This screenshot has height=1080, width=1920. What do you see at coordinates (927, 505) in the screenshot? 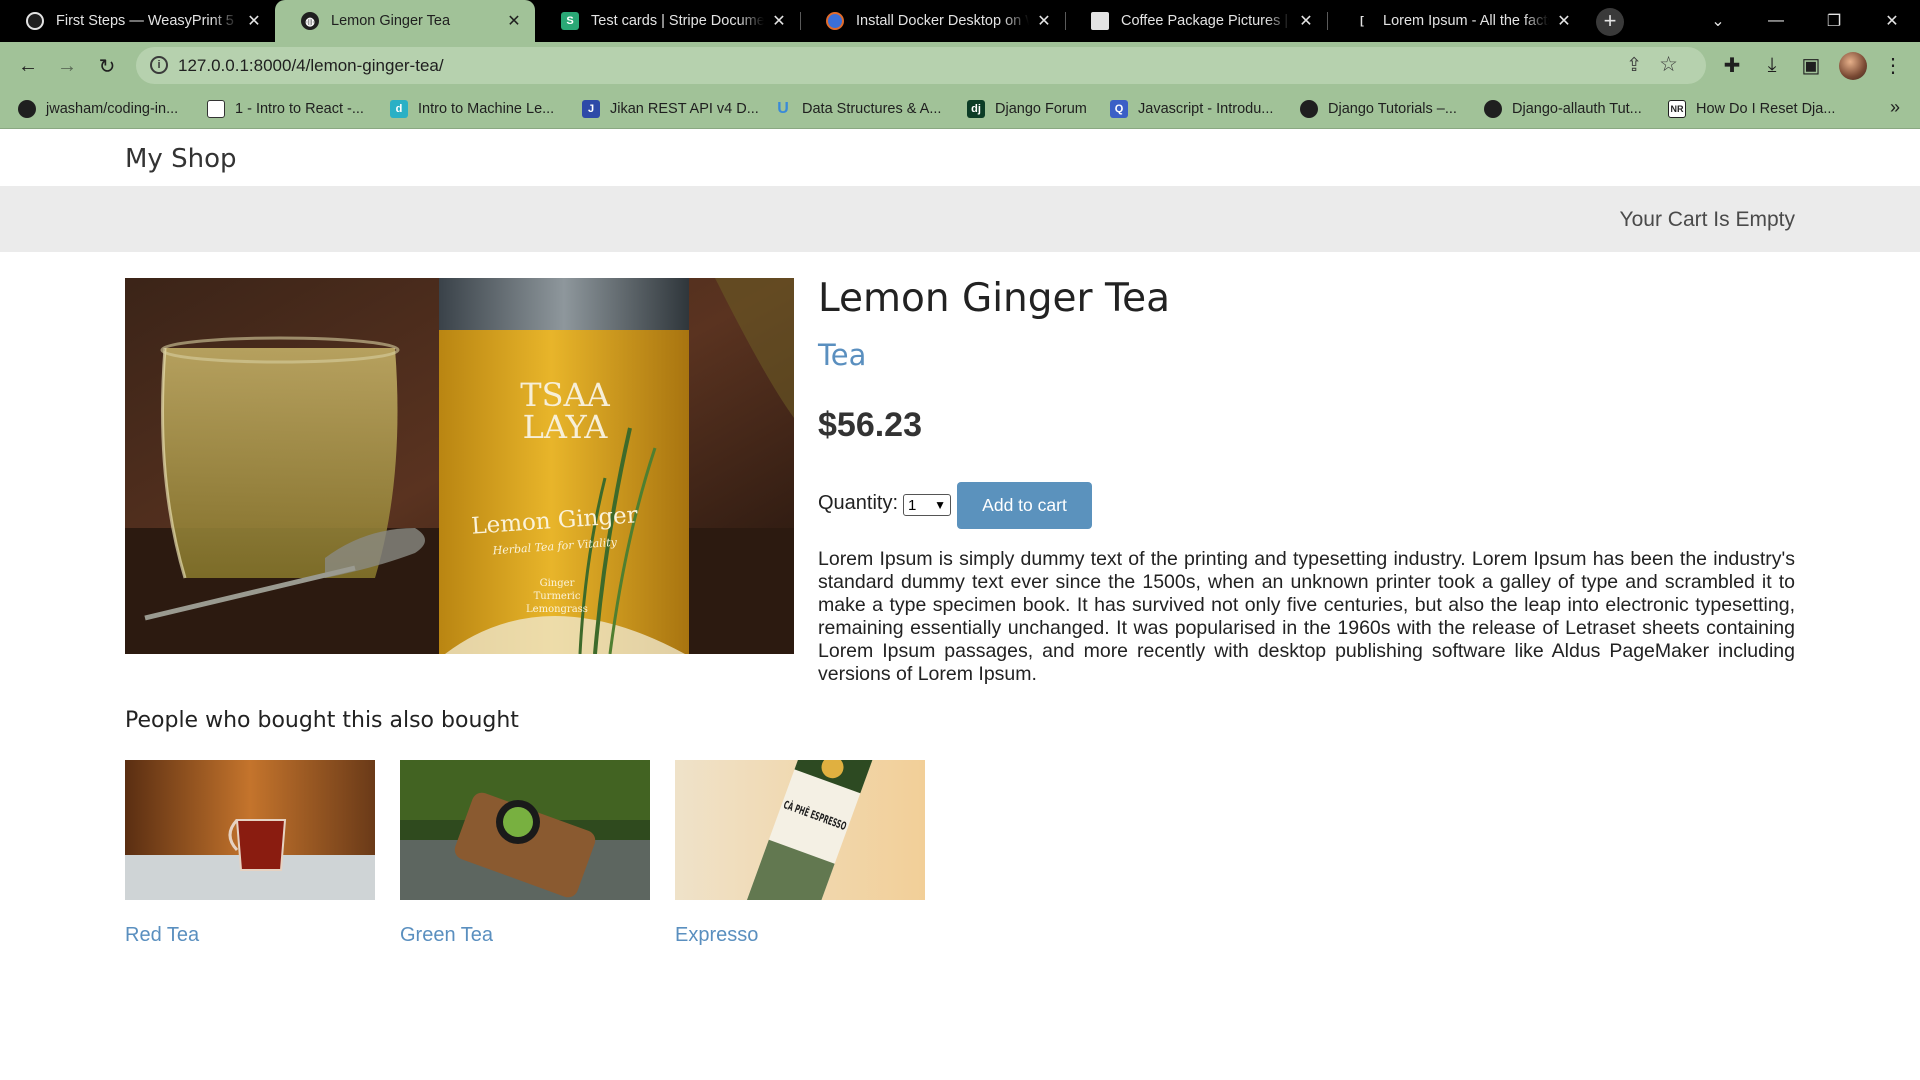
I see `quantity-select: 1 ▼` at bounding box center [927, 505].